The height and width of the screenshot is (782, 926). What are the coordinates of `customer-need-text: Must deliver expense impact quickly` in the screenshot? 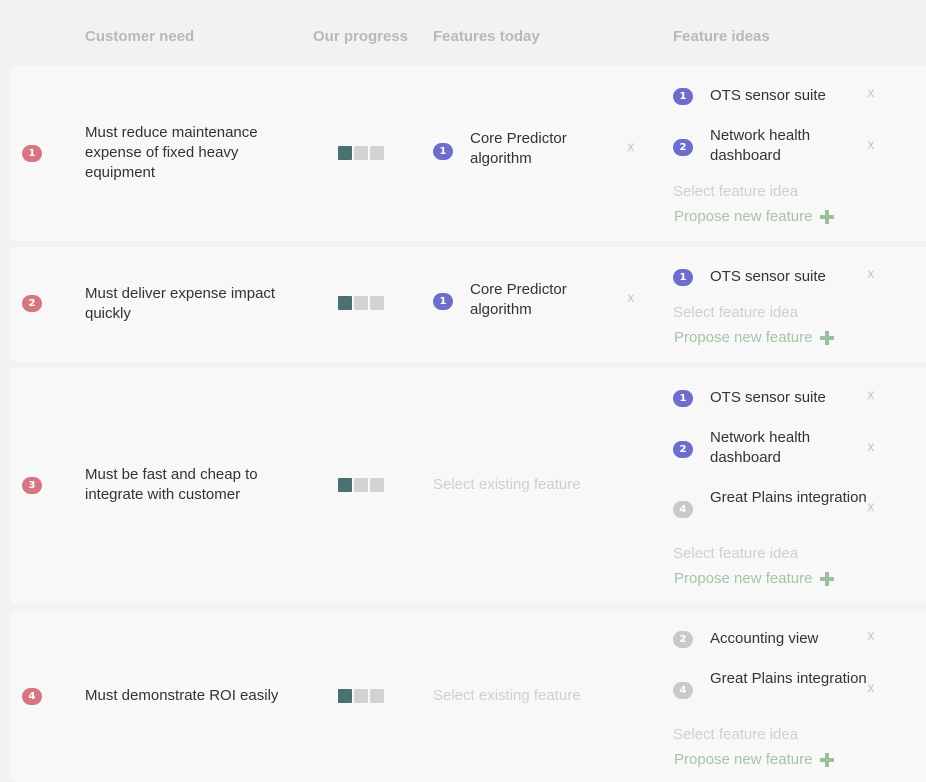 It's located at (185, 304).